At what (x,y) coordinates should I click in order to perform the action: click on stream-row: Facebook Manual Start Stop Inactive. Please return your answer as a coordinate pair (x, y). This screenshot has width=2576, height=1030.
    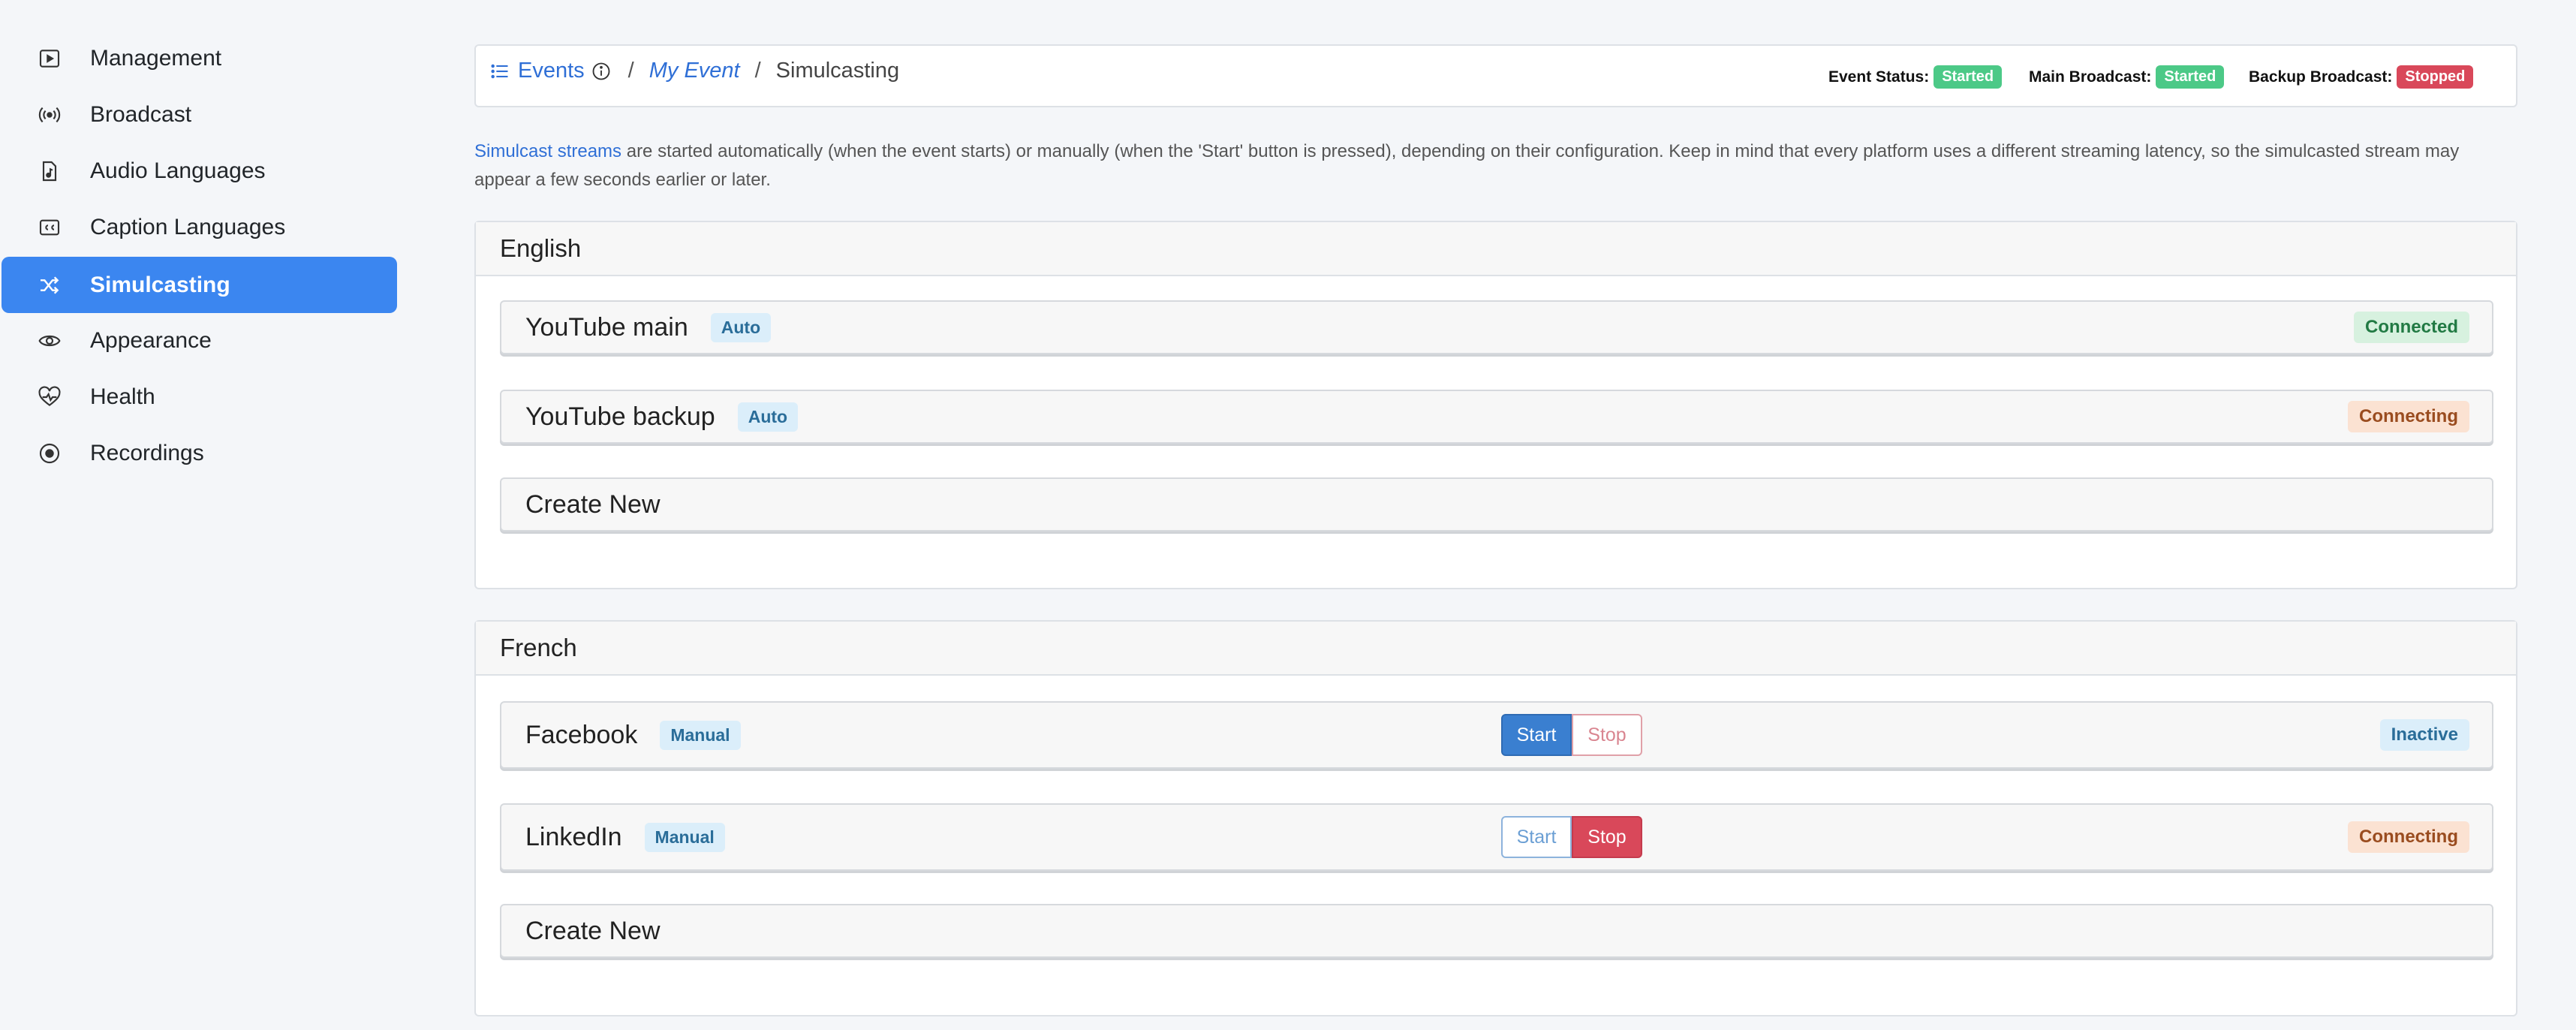
    Looking at the image, I should click on (1496, 735).